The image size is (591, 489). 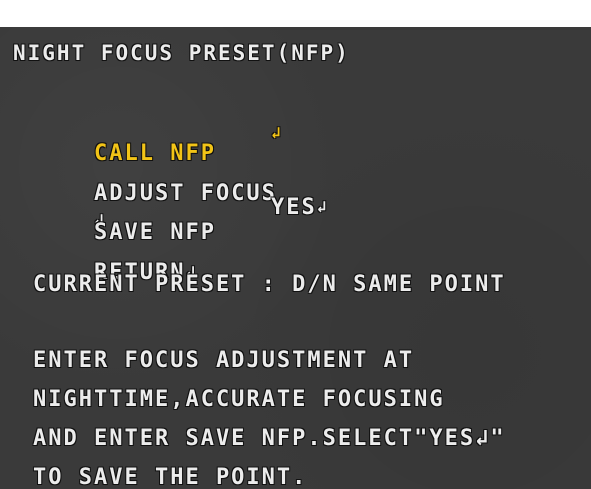 What do you see at coordinates (298, 207) in the screenshot?
I see `save-nfp-value: YES↲` at bounding box center [298, 207].